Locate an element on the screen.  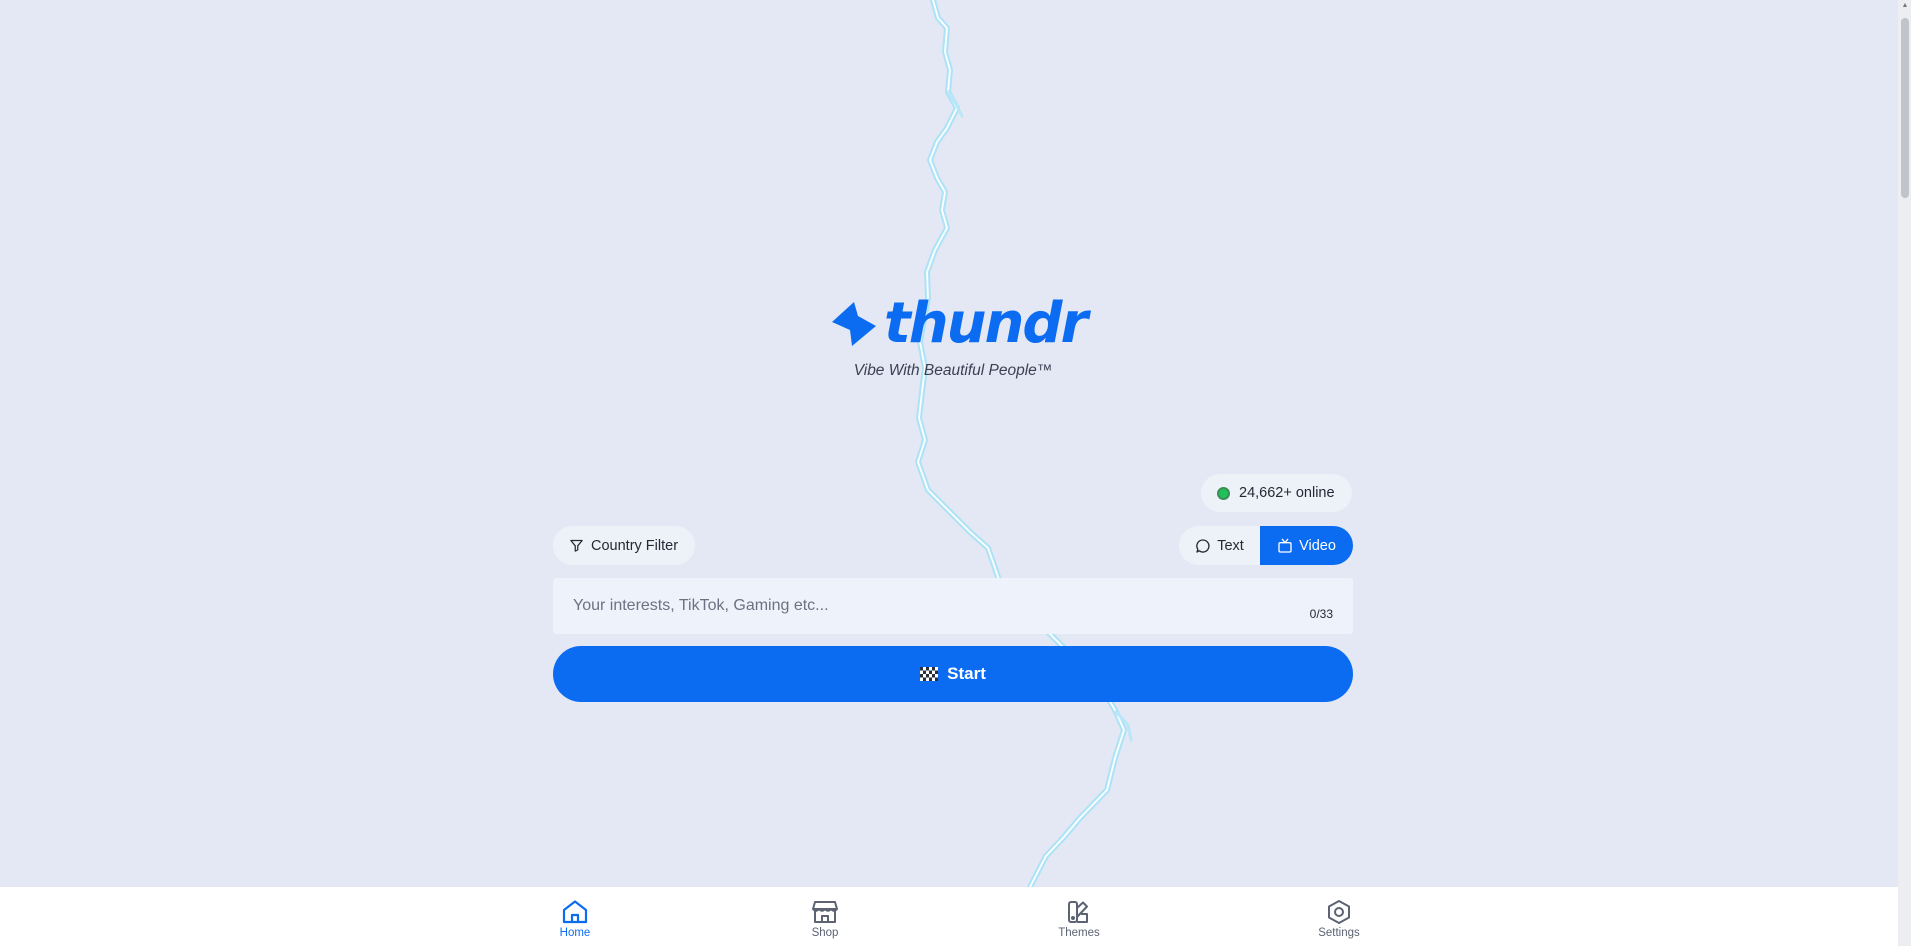
nav-item-shop: Shop is located at coordinates (825, 916).